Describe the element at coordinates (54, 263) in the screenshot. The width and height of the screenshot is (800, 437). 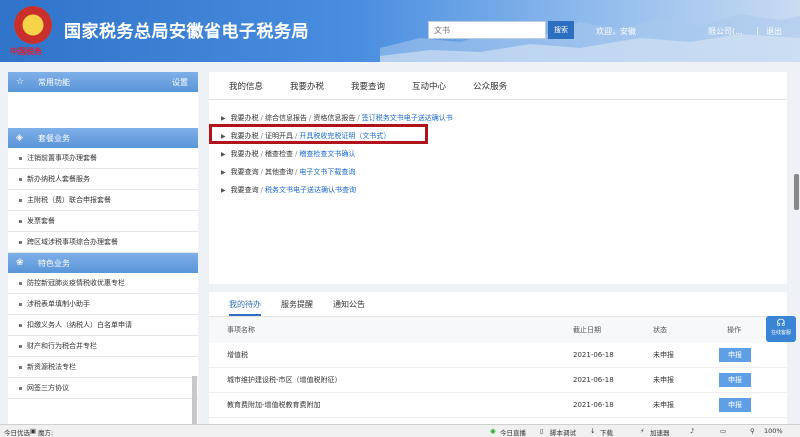
I see `special-business-label: 特色业务` at that location.